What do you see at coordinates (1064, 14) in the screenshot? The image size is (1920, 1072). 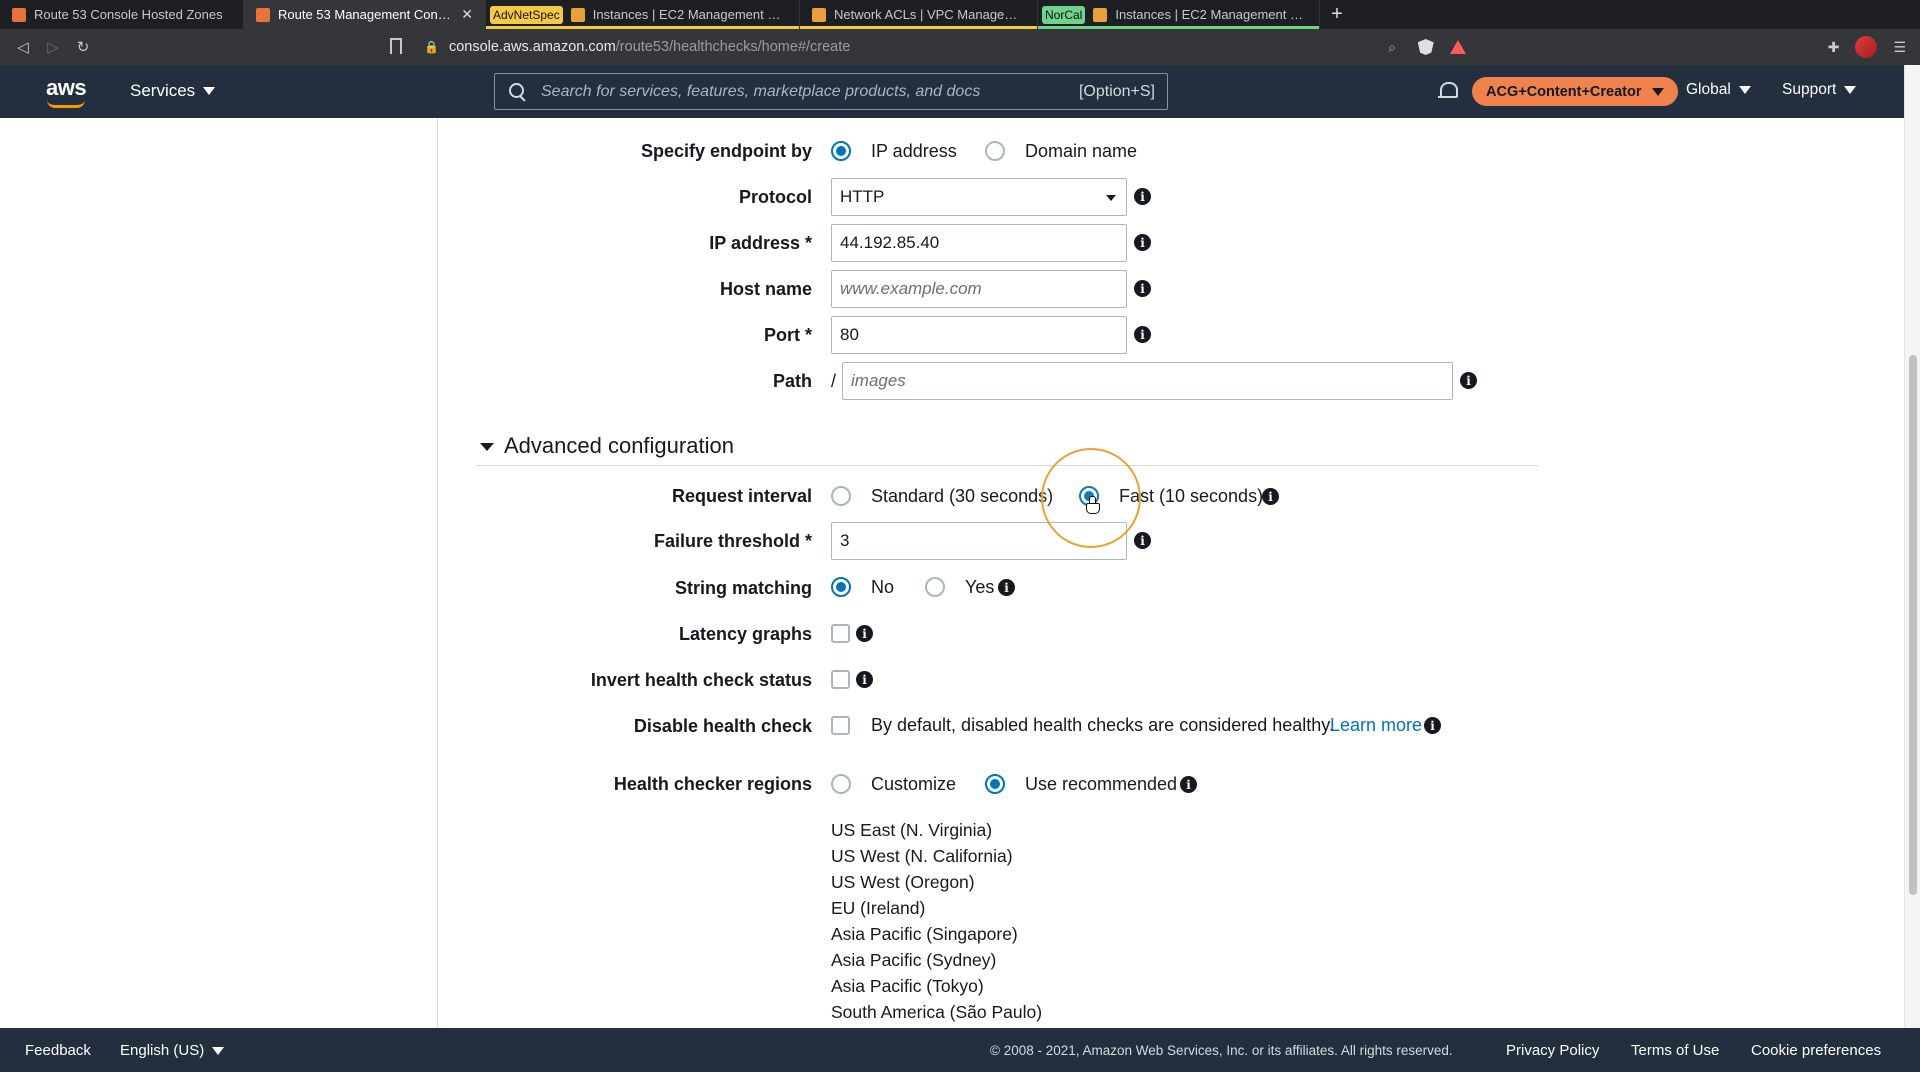 I see `tab-group-label: NorCal` at bounding box center [1064, 14].